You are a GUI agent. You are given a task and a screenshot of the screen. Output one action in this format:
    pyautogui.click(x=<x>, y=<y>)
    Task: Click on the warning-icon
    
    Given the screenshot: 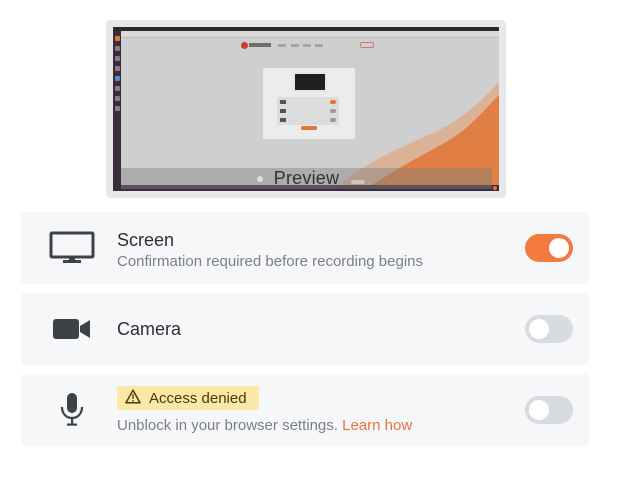 What is the action you would take?
    pyautogui.click(x=133, y=398)
    